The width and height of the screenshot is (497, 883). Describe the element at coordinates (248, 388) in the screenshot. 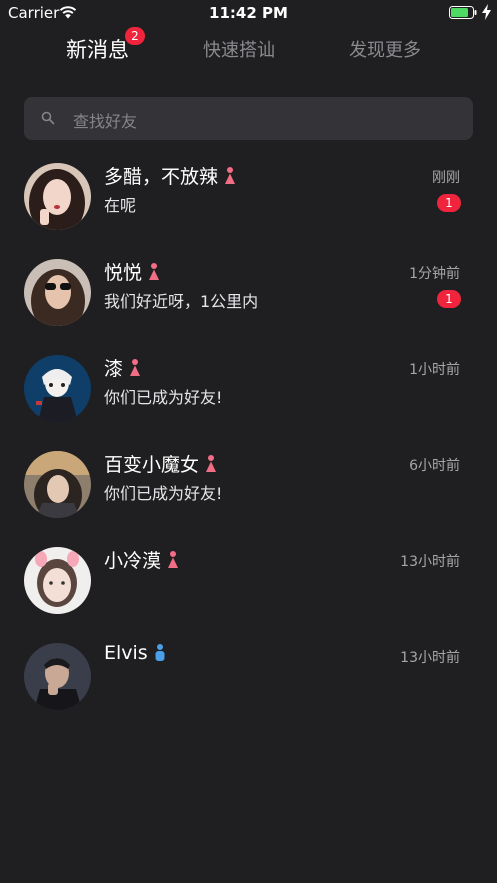

I see `conversation-row: 漆 你们已成为好友! 1小时前` at that location.